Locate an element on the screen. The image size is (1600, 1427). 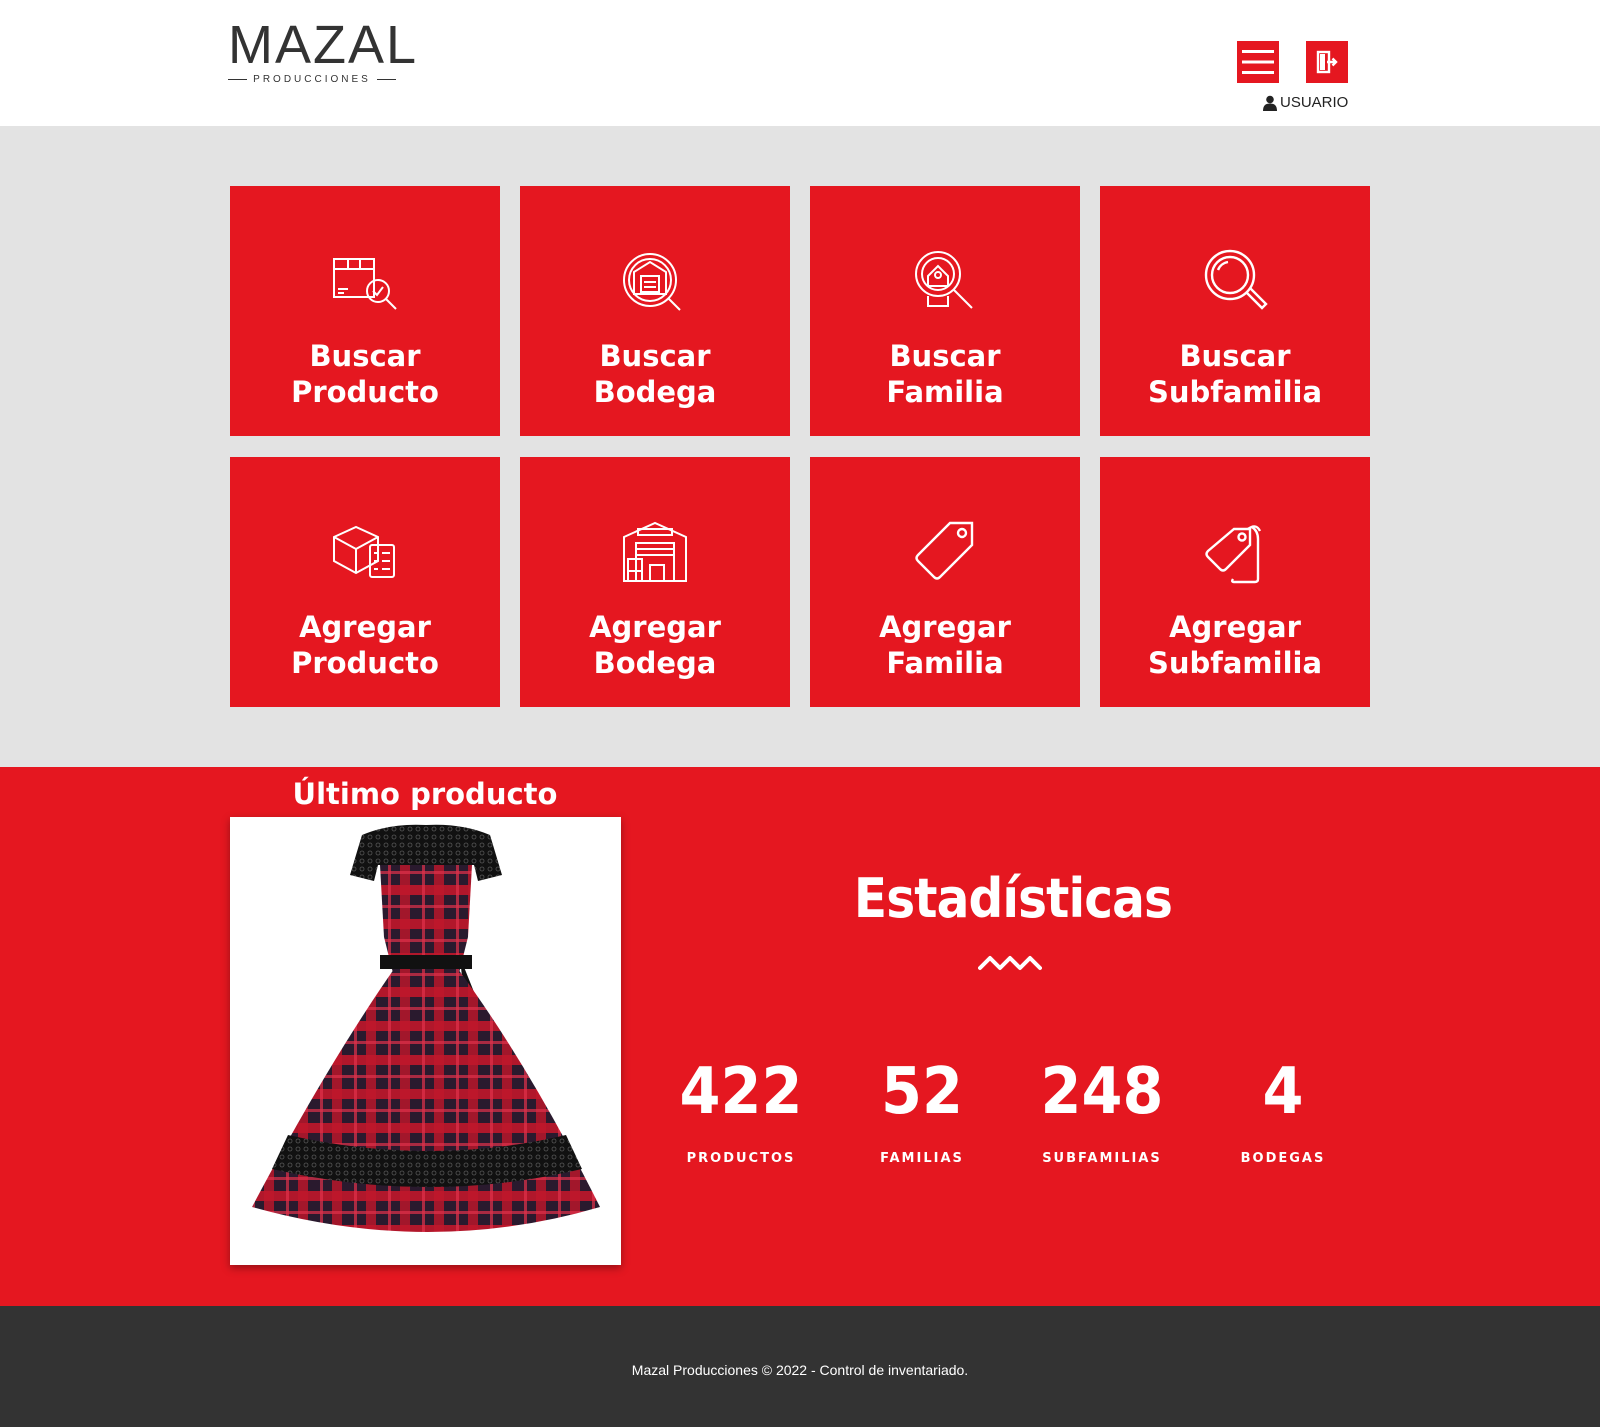
buscar-familia-tile: Buscar Familia is located at coordinates (945, 311).